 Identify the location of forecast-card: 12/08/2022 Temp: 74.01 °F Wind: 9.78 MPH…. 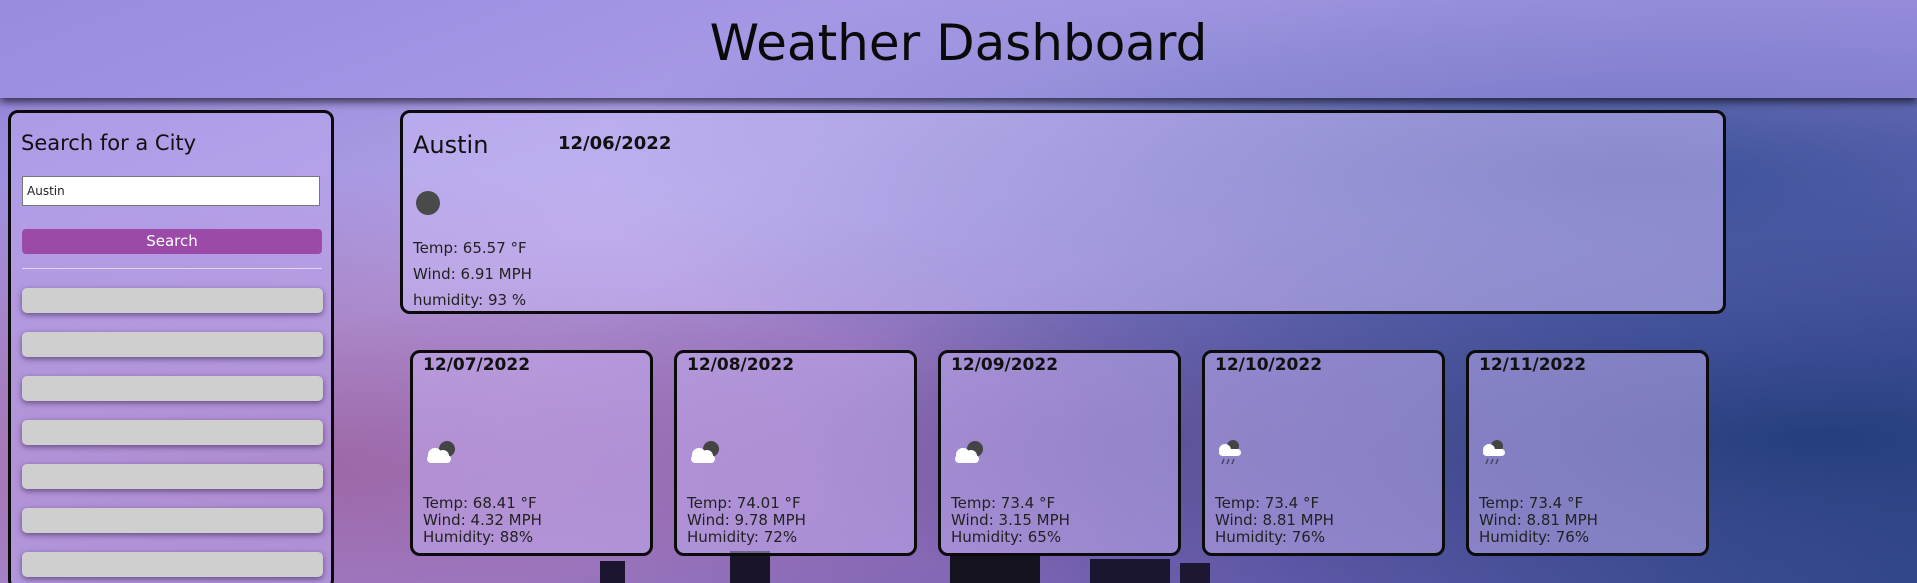
(795, 453).